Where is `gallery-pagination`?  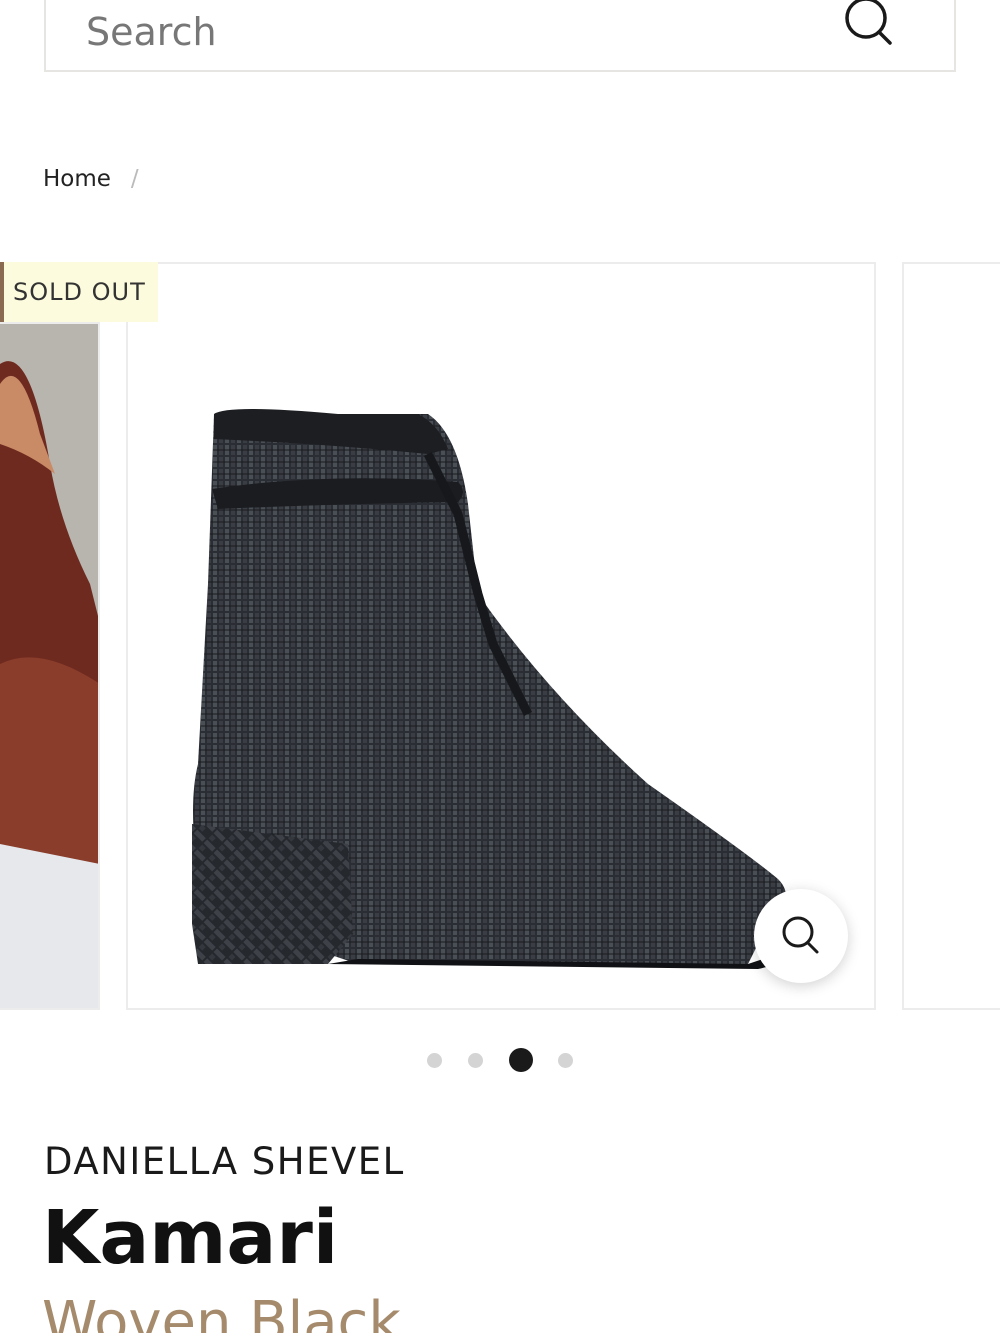 gallery-pagination is located at coordinates (500, 1061).